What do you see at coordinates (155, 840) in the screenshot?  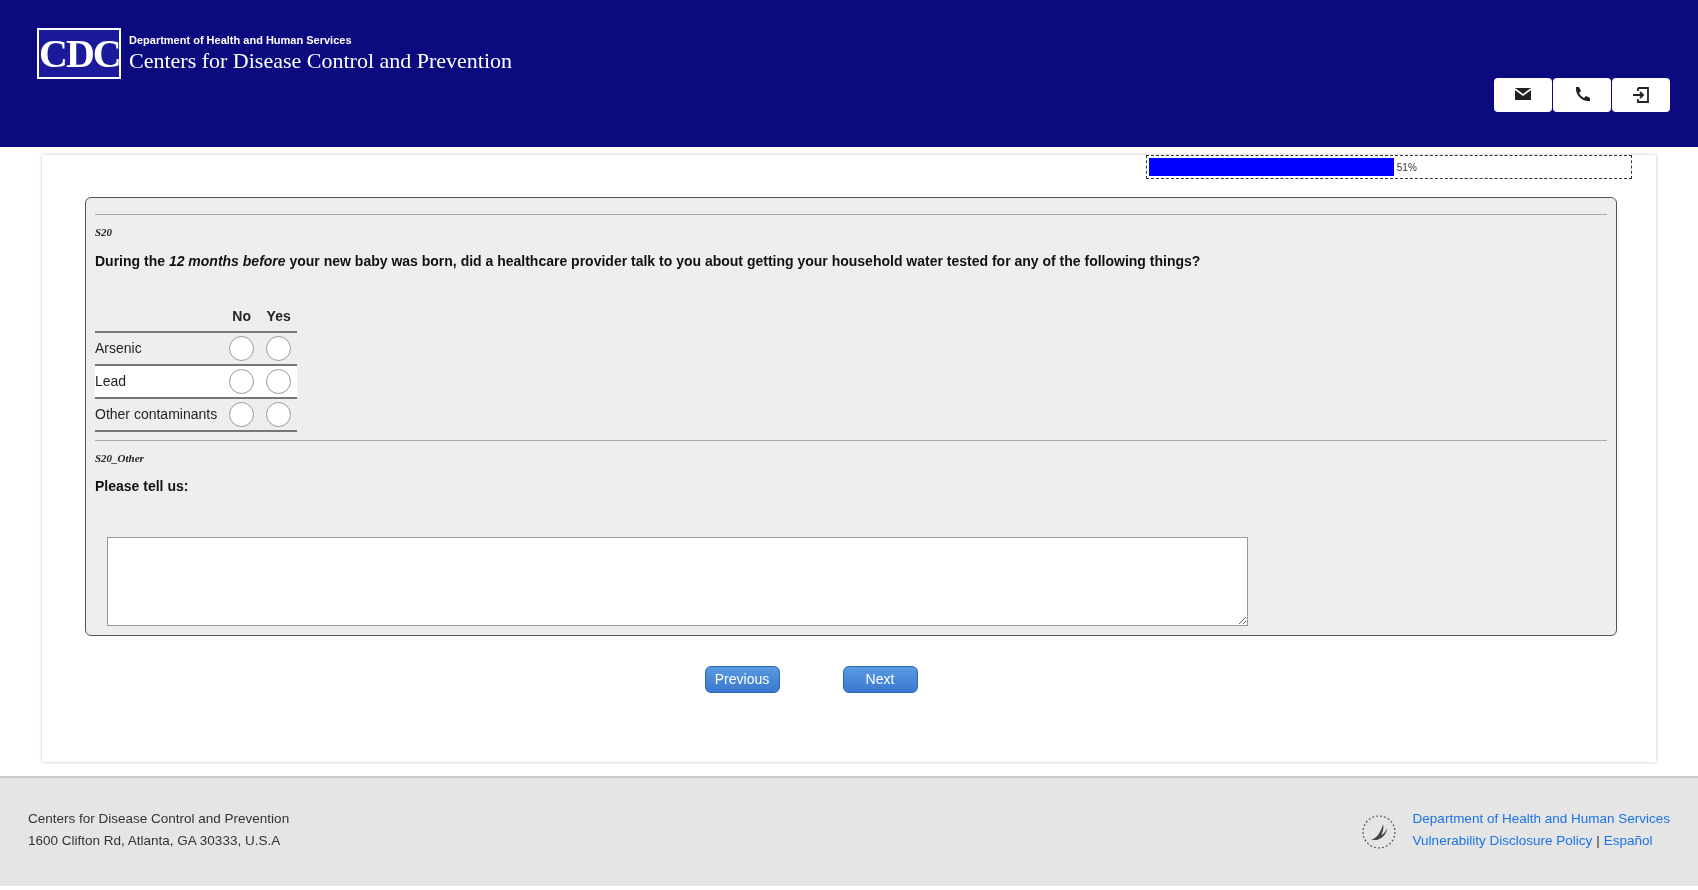 I see `footer-address-line: 1600 Clifton Rd, Atlanta, GA 30333, U.S.A` at bounding box center [155, 840].